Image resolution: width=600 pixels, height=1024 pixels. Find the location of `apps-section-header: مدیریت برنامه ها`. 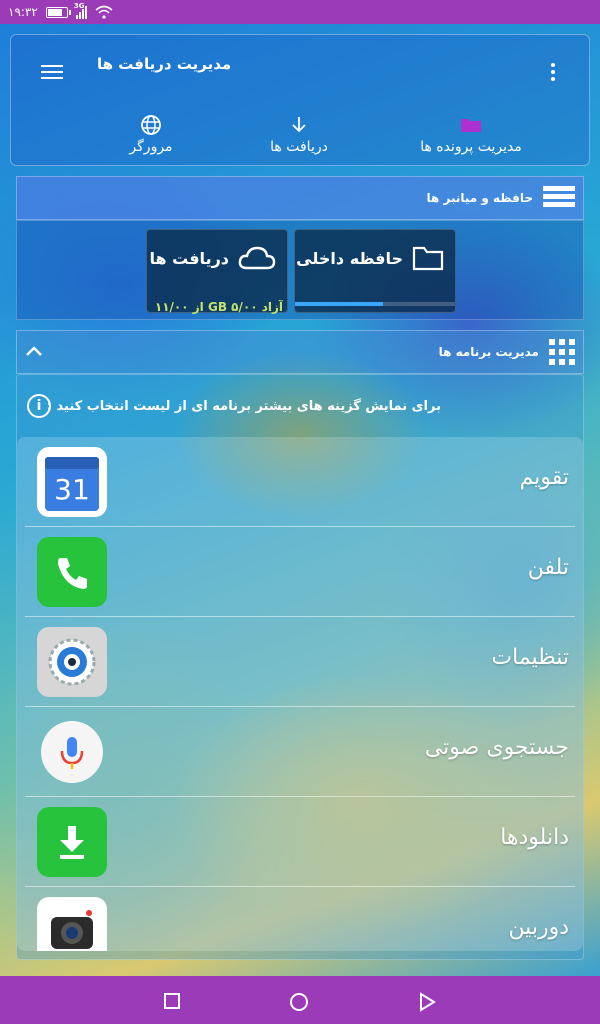

apps-section-header: مدیریت برنامه ها is located at coordinates (300, 352).